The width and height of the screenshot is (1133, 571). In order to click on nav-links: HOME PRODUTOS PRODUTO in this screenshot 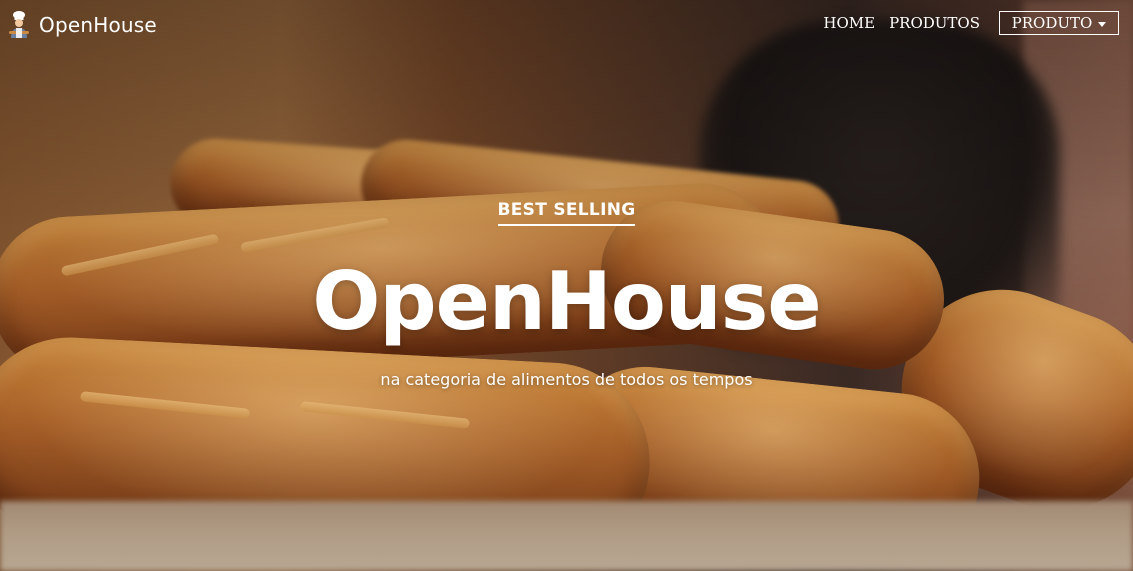, I will do `click(967, 23)`.